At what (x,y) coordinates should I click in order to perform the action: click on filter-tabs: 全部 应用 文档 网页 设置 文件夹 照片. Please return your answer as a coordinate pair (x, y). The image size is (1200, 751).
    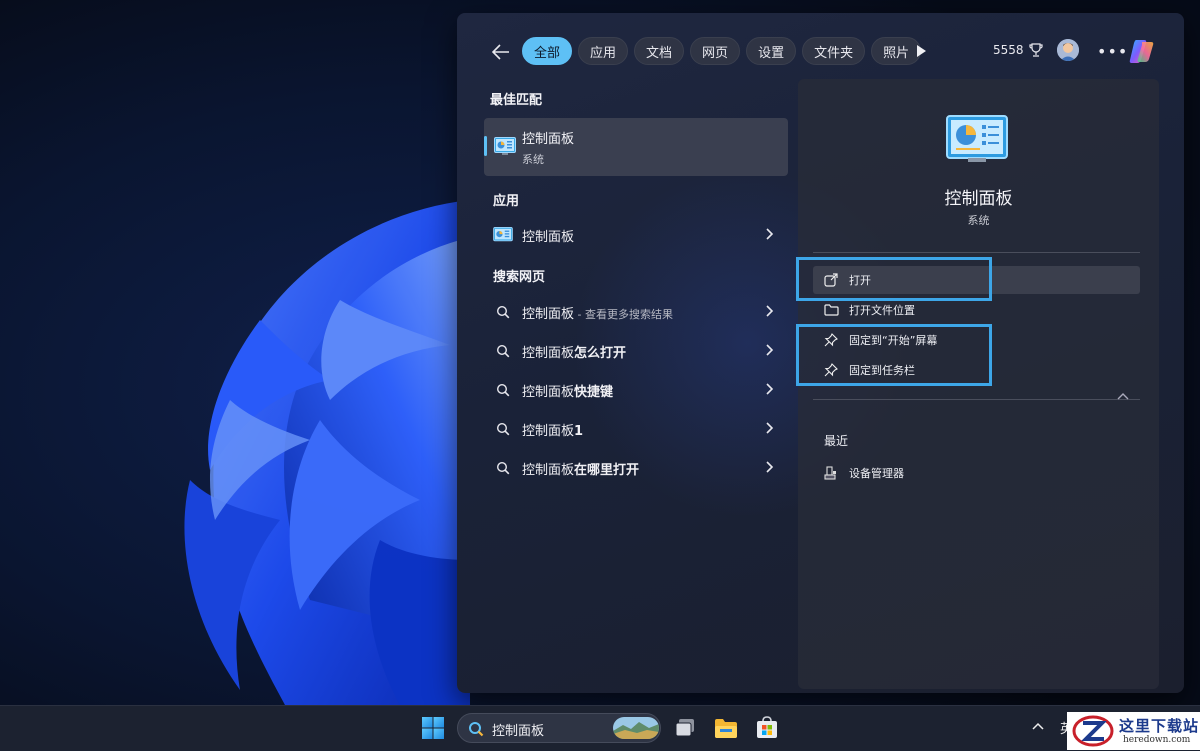
    Looking at the image, I should click on (722, 51).